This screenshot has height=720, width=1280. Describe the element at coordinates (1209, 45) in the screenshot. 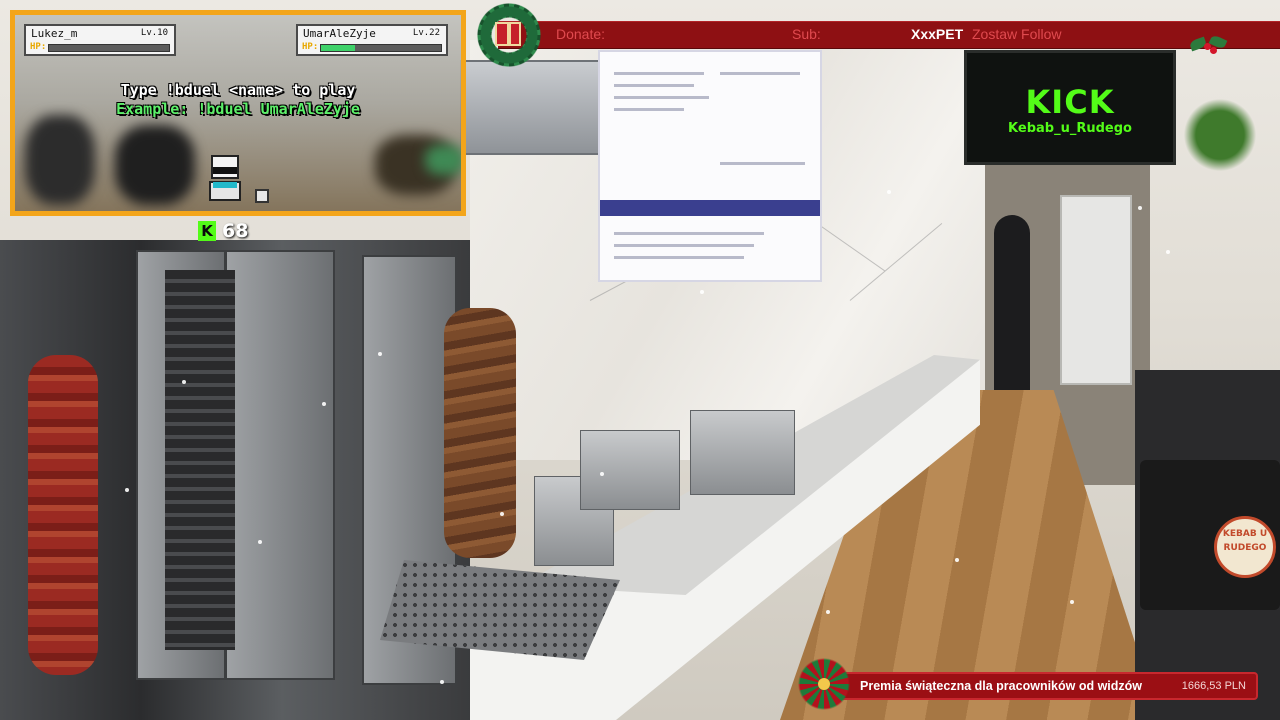

I see `holly-icon` at that location.